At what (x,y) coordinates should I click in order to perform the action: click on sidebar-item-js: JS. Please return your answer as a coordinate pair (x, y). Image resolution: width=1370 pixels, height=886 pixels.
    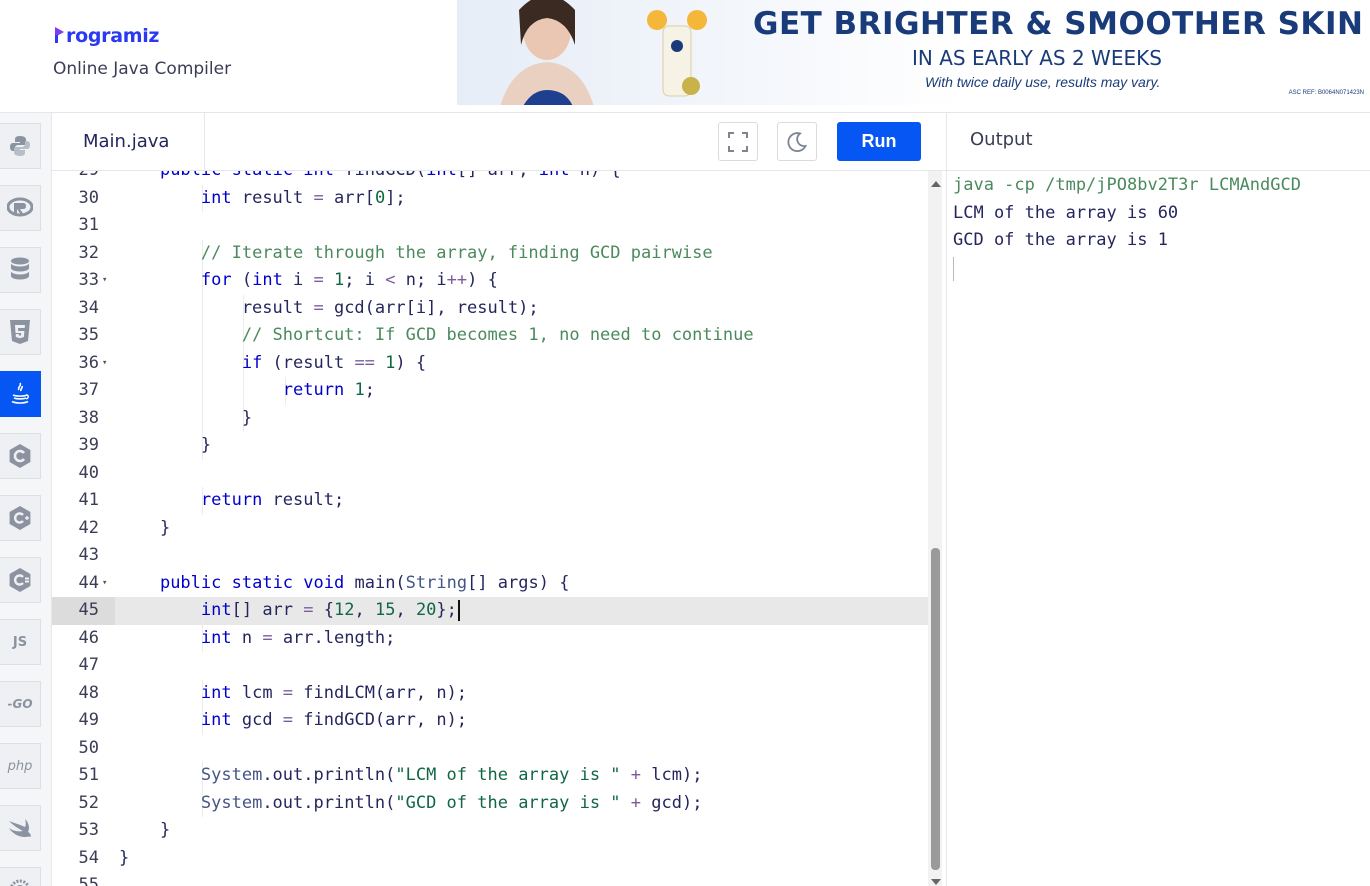
    Looking at the image, I should click on (20, 642).